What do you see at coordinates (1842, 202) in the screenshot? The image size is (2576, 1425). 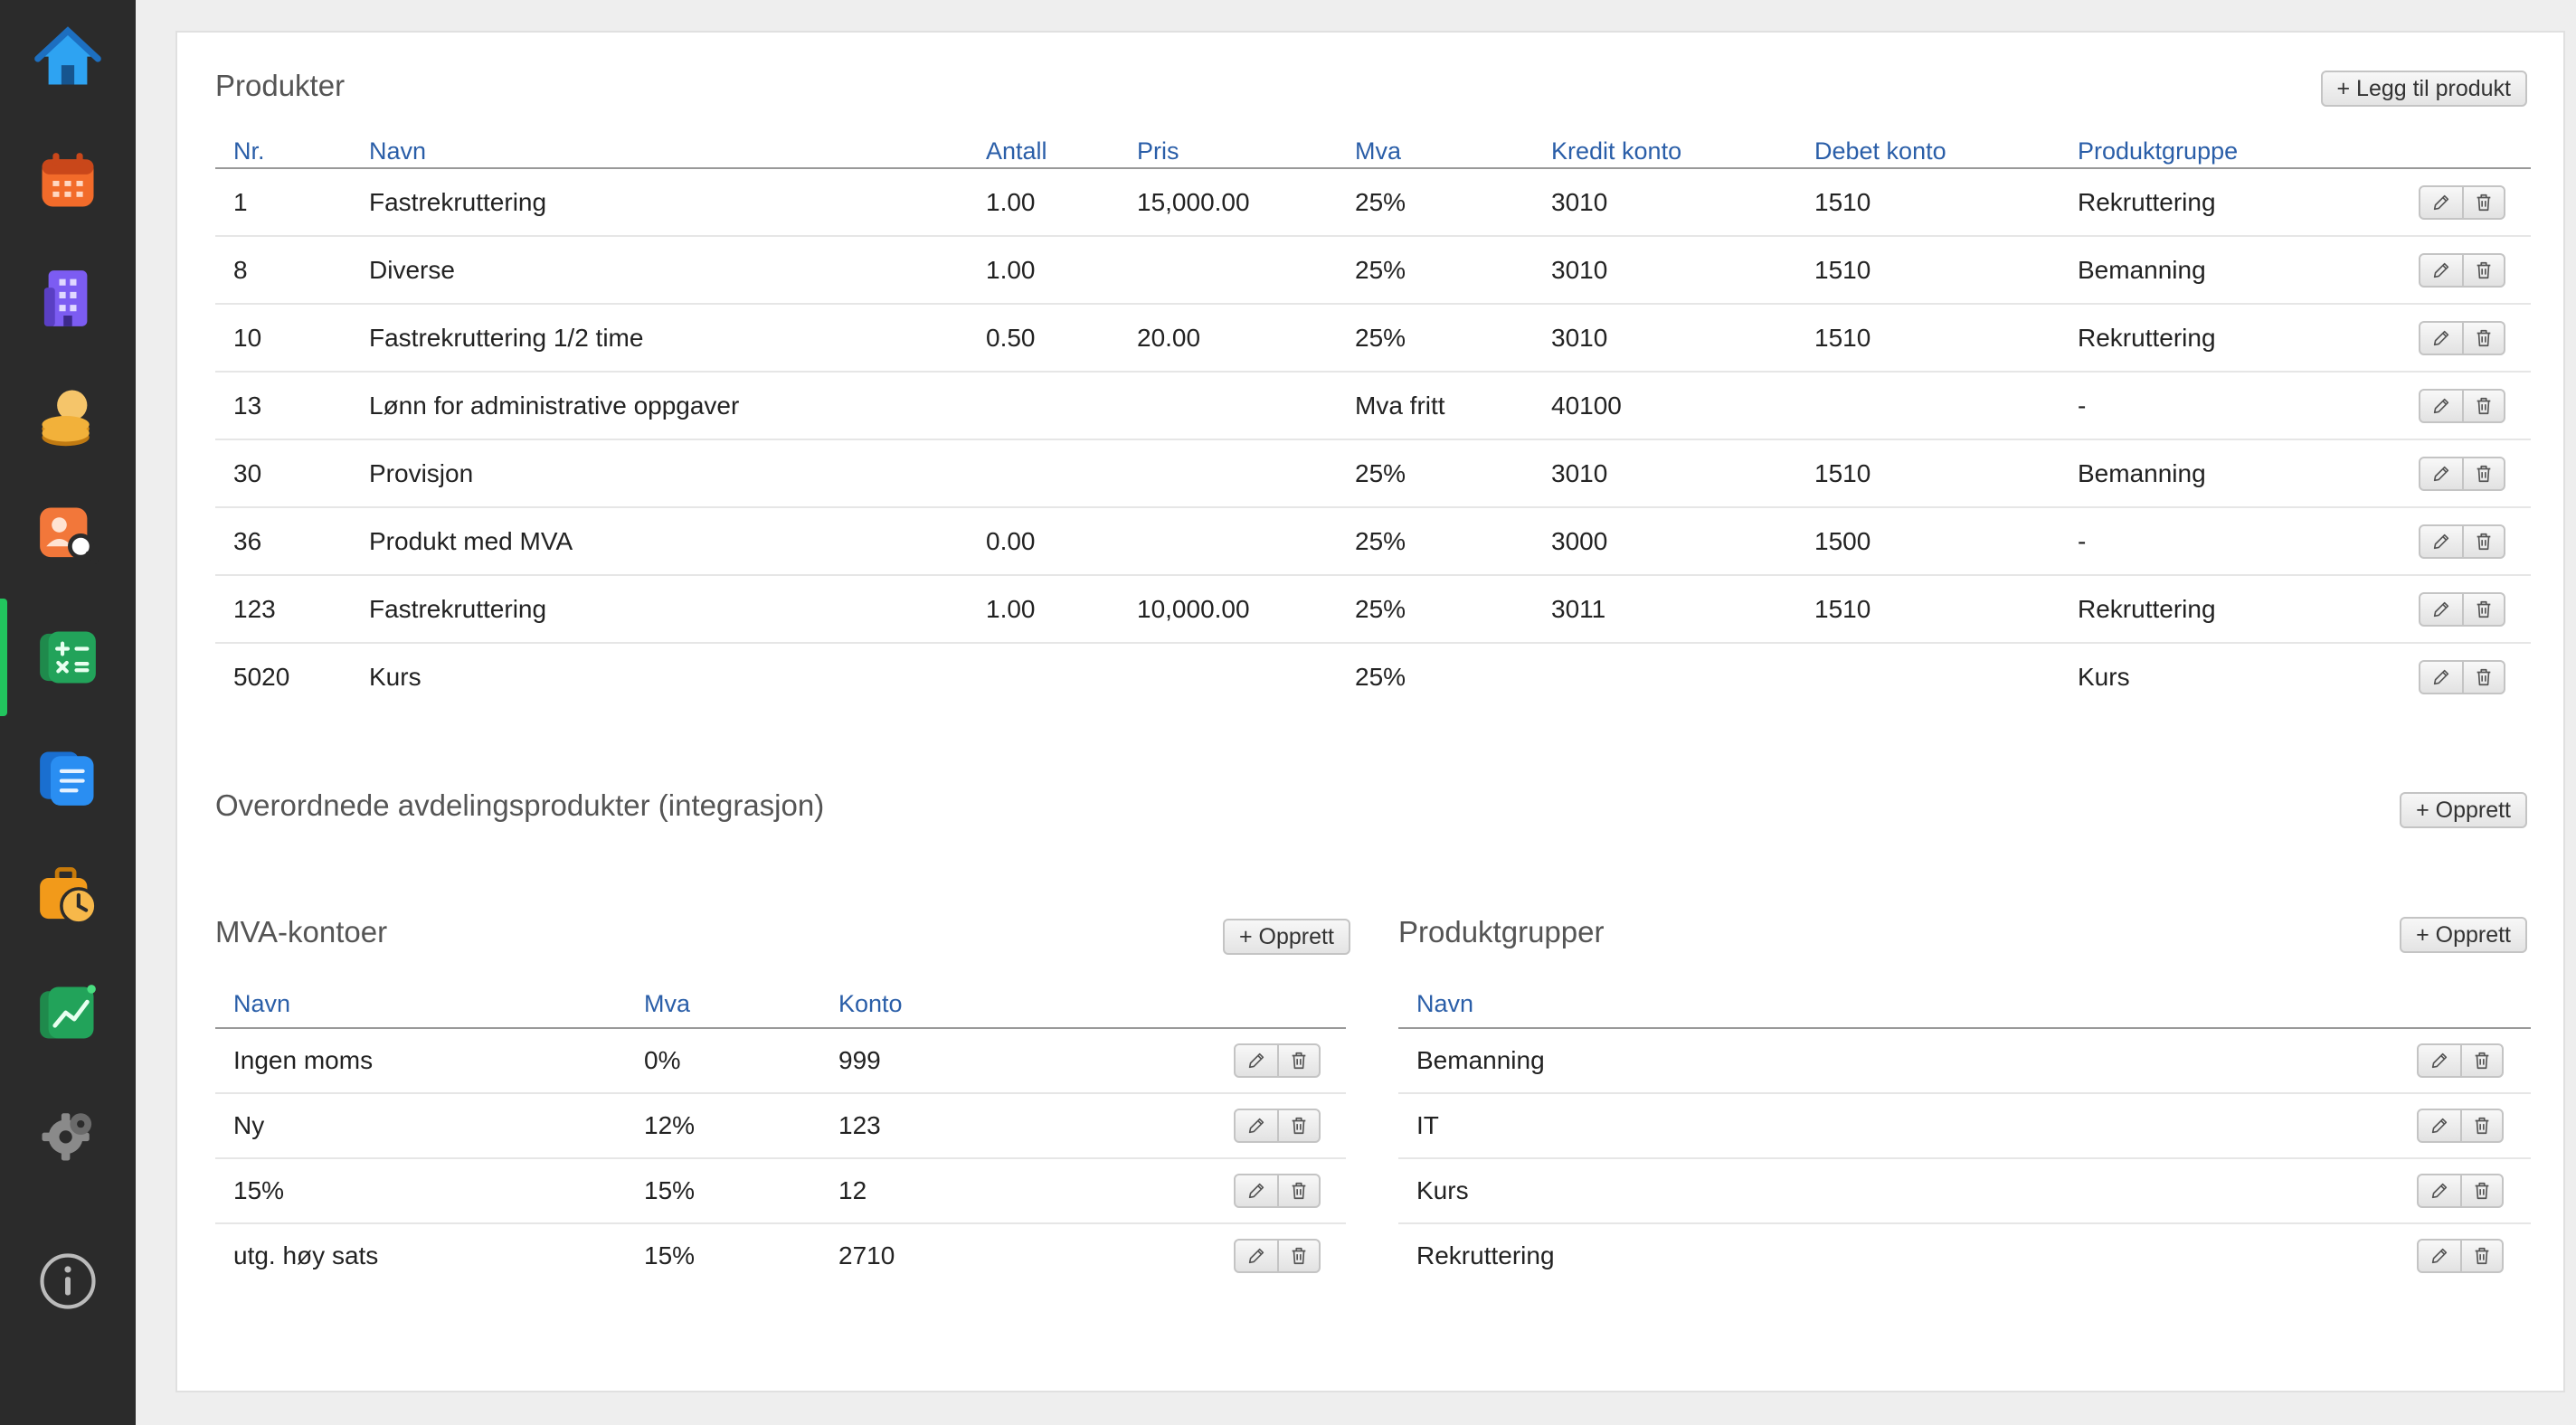 I see `cell-debet: 1510` at bounding box center [1842, 202].